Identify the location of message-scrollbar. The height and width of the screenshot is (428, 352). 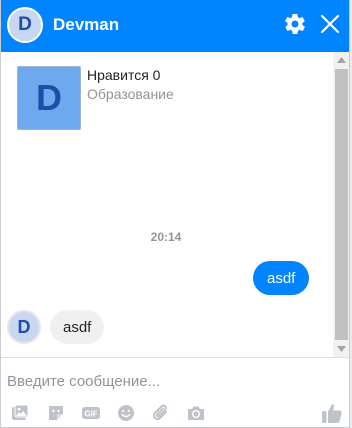
(341, 204).